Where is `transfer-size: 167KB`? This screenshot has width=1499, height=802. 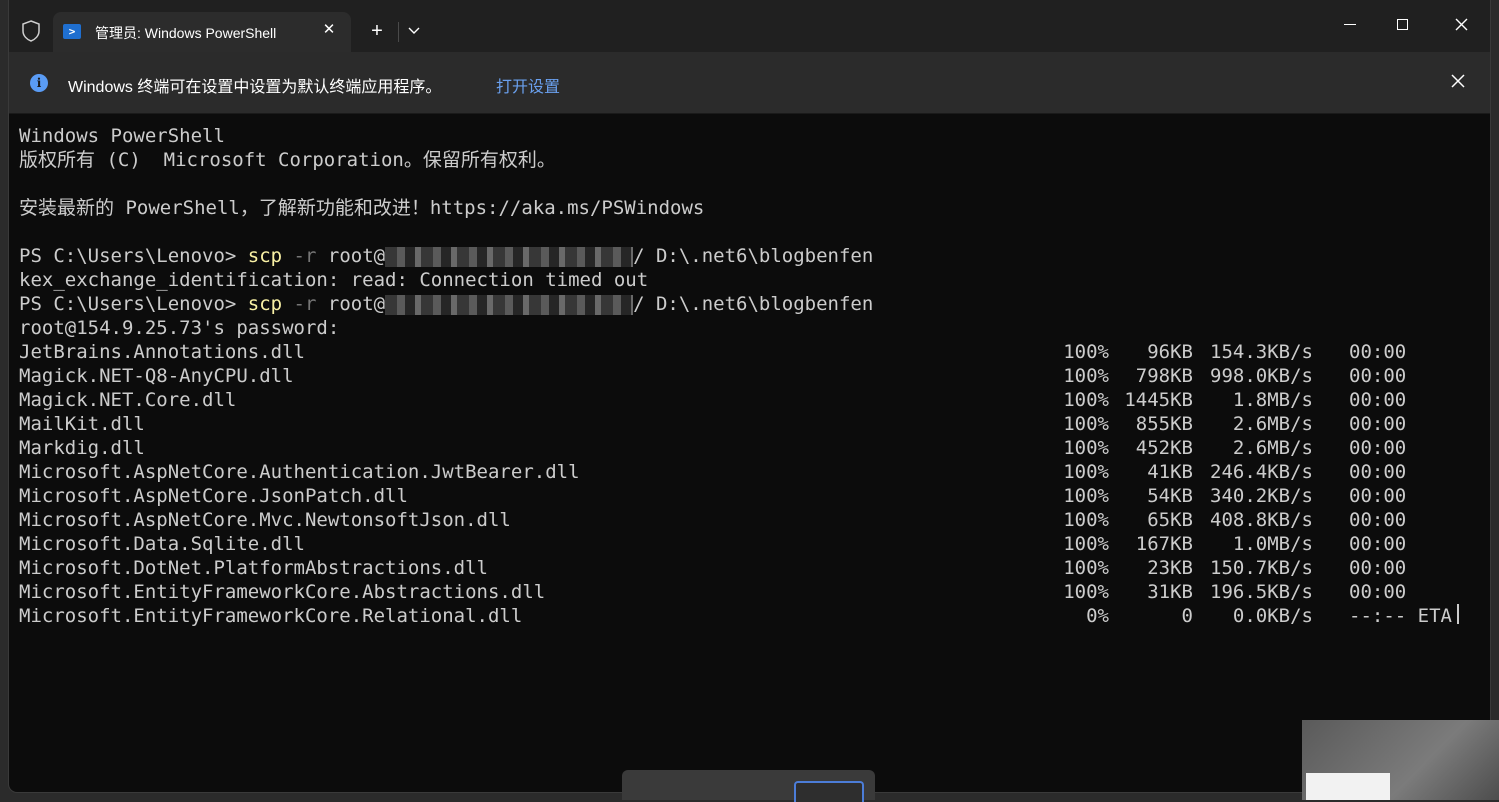 transfer-size: 167KB is located at coordinates (1164, 544).